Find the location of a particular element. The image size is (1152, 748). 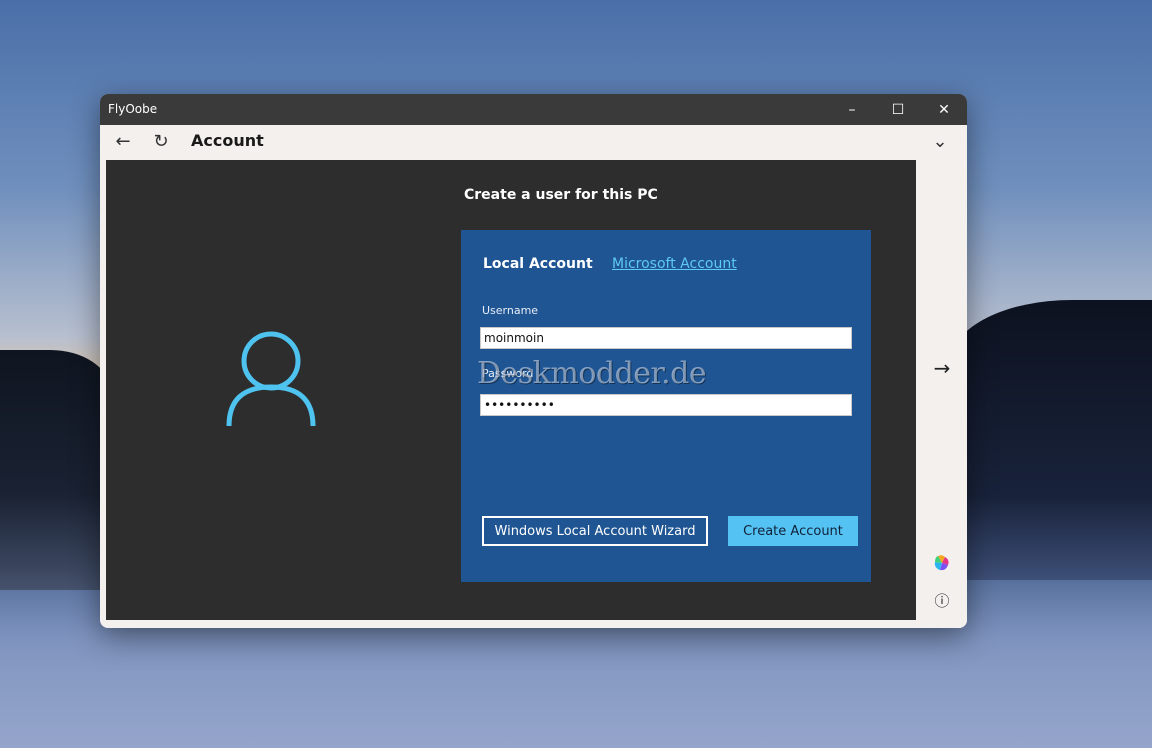

refresh-button: ↻ is located at coordinates (161, 141).